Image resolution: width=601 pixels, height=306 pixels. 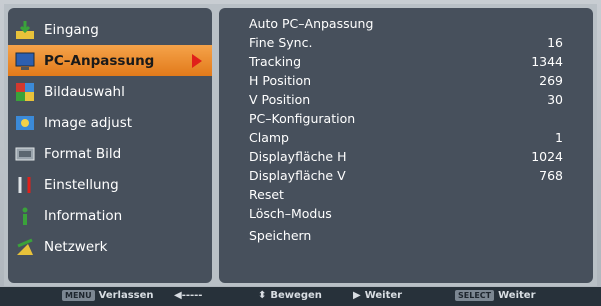 What do you see at coordinates (357, 295) in the screenshot?
I see `arrow-right-icon: ▶` at bounding box center [357, 295].